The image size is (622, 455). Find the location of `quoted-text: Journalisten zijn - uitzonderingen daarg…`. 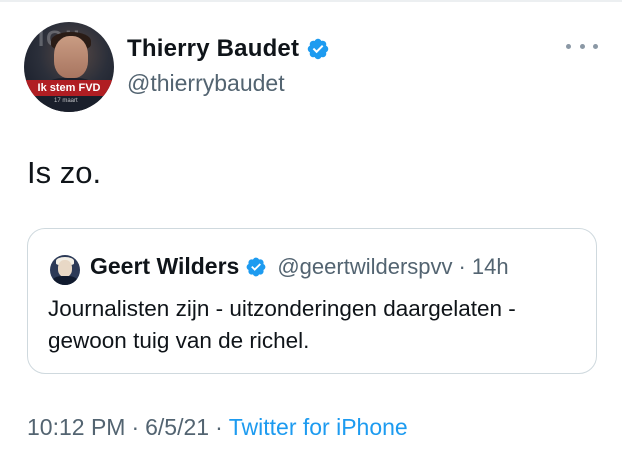

quoted-text: Journalisten zijn - uitzonderingen daarg… is located at coordinates (282, 324).